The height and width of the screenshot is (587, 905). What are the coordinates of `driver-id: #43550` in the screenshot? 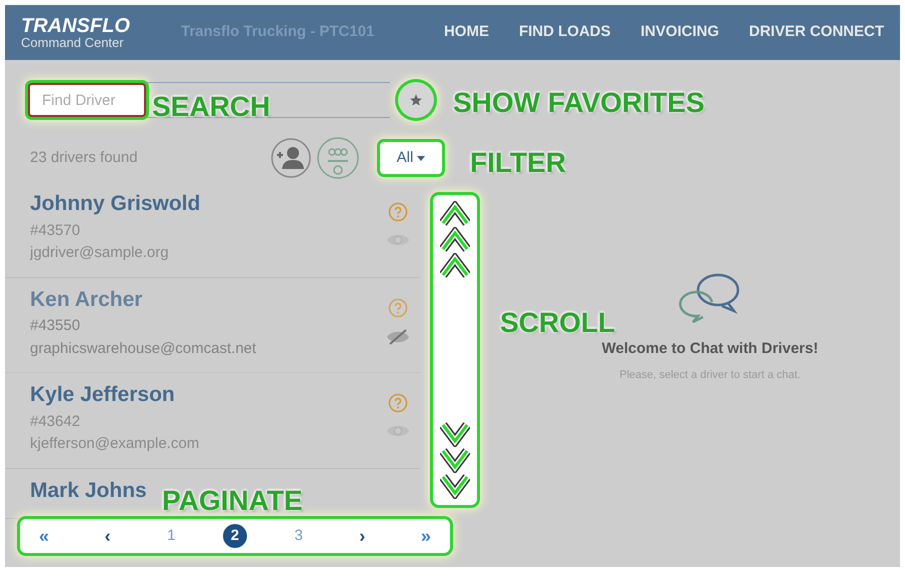 It's located at (55, 326).